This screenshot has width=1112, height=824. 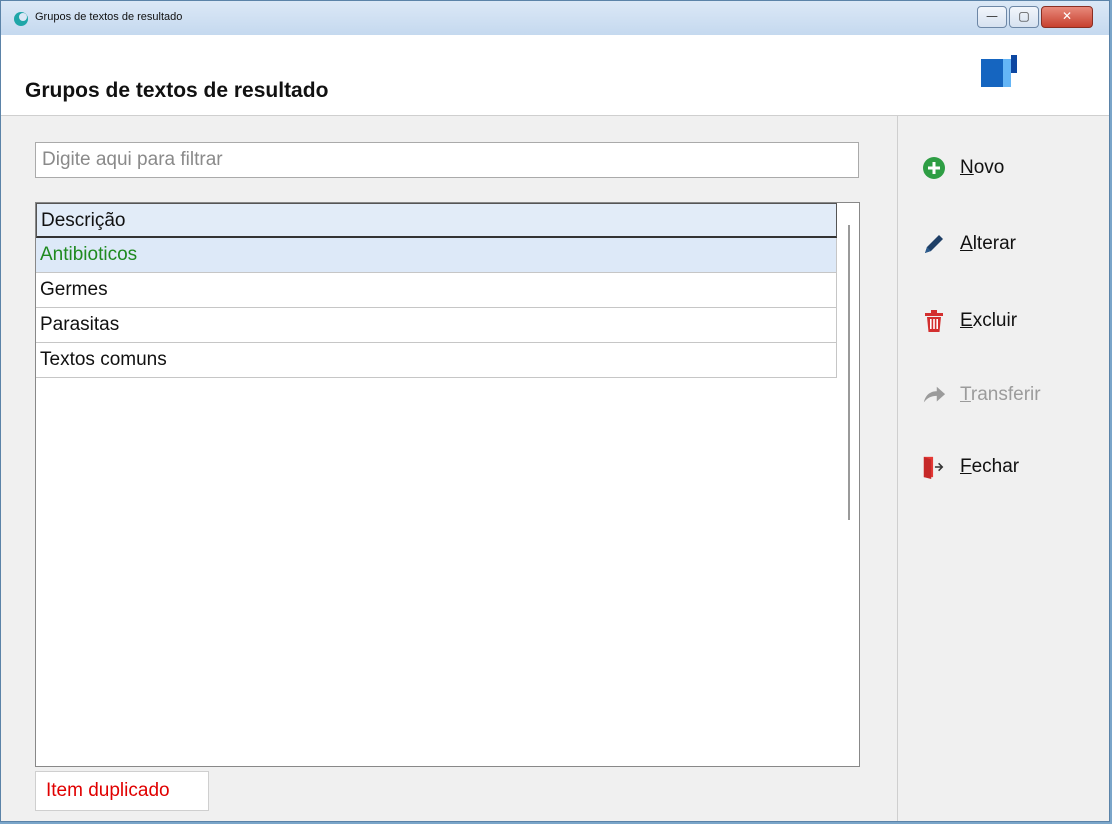 I want to click on column-header-descricao: Descrição, so click(x=436, y=220).